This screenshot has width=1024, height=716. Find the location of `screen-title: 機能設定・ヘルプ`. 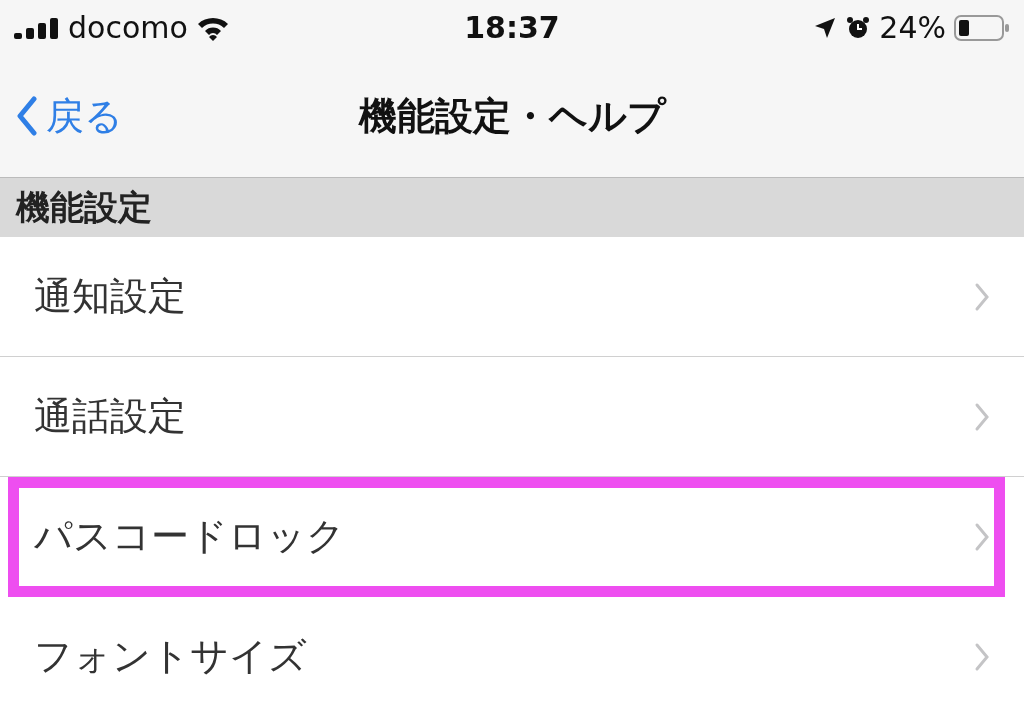

screen-title: 機能設定・ヘルプ is located at coordinates (512, 116).